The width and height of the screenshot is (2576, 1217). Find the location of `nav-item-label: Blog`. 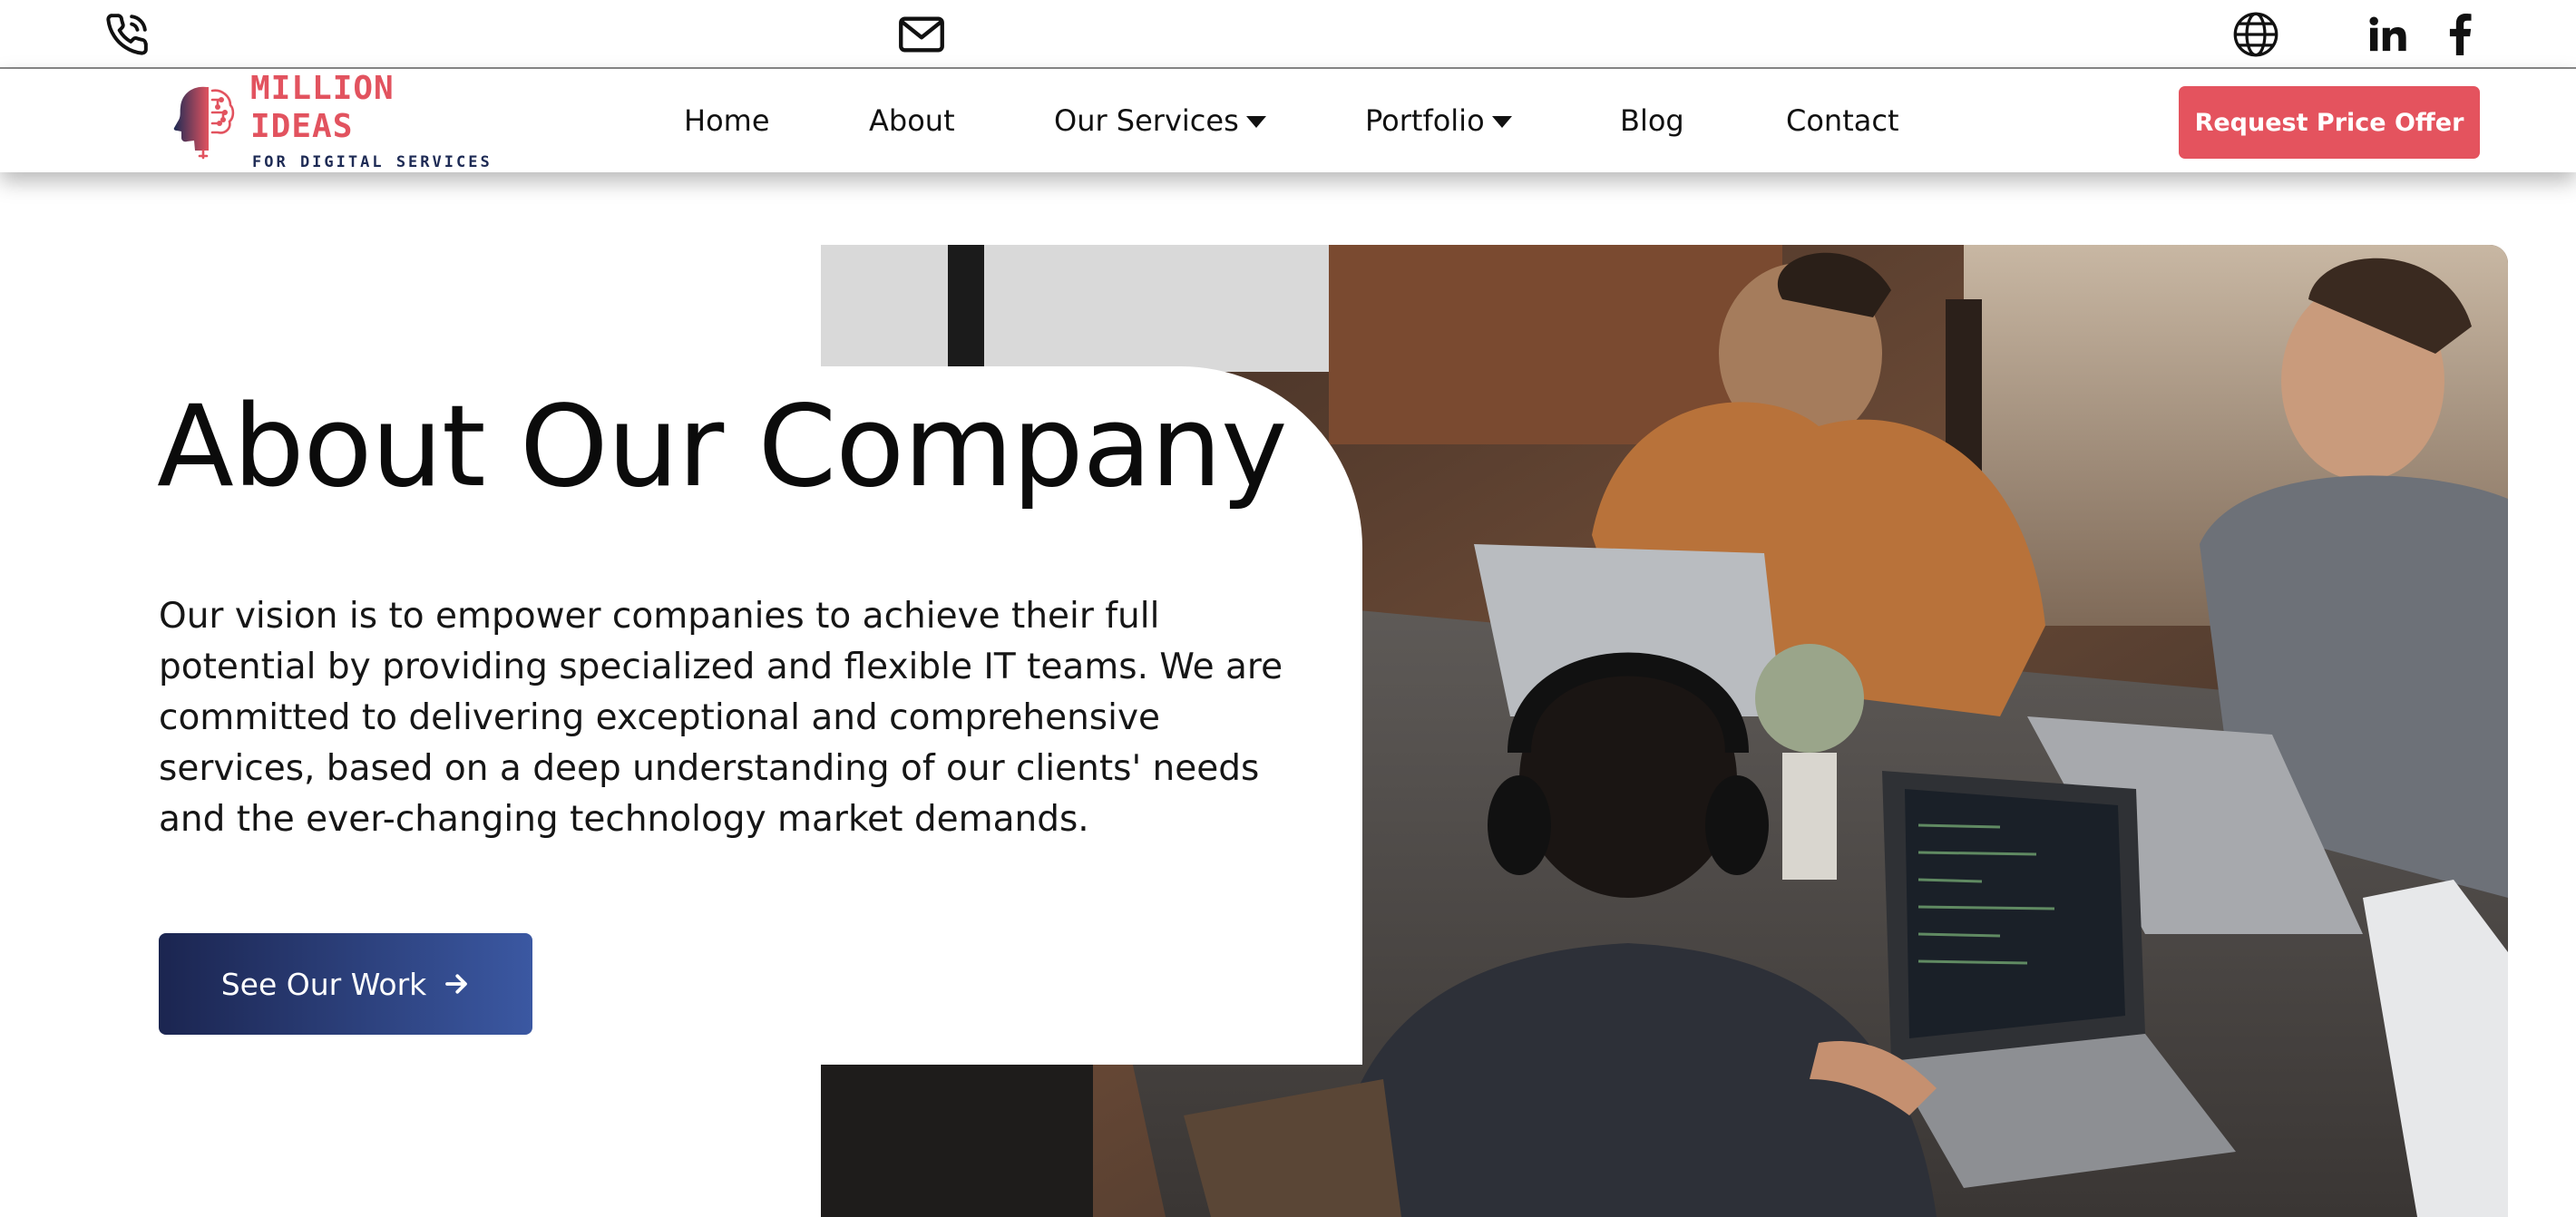

nav-item-label: Blog is located at coordinates (1652, 120).